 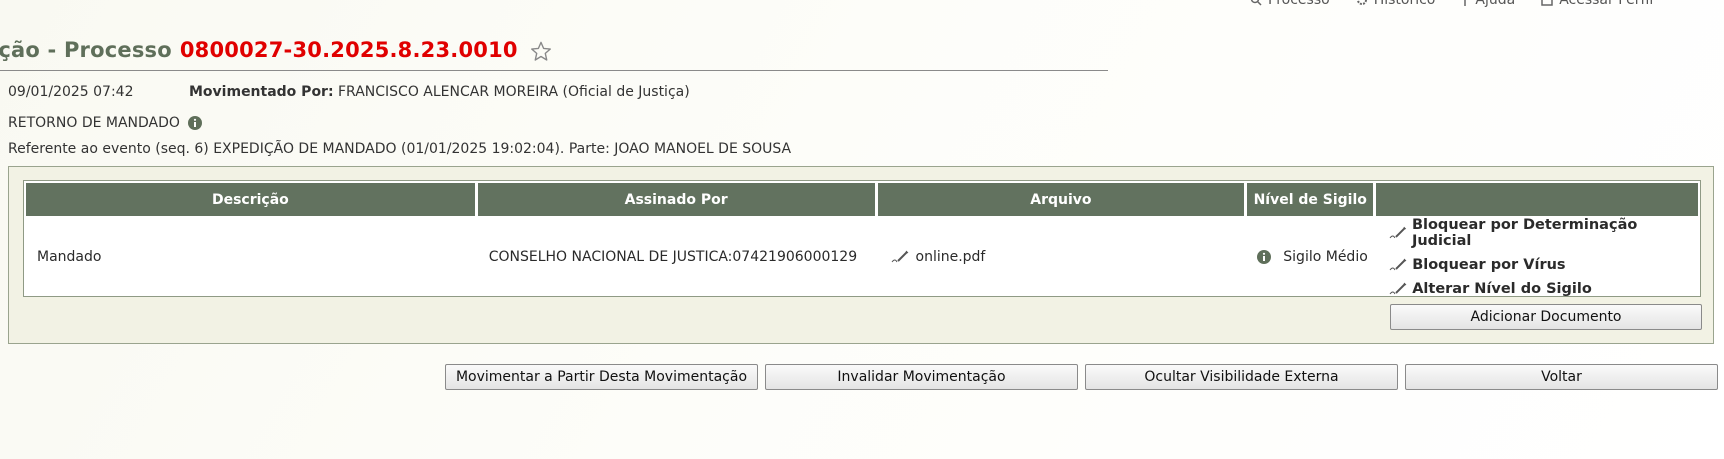 I want to click on process-number: 0800027-30.2025.8.23.0010, so click(x=348, y=50).